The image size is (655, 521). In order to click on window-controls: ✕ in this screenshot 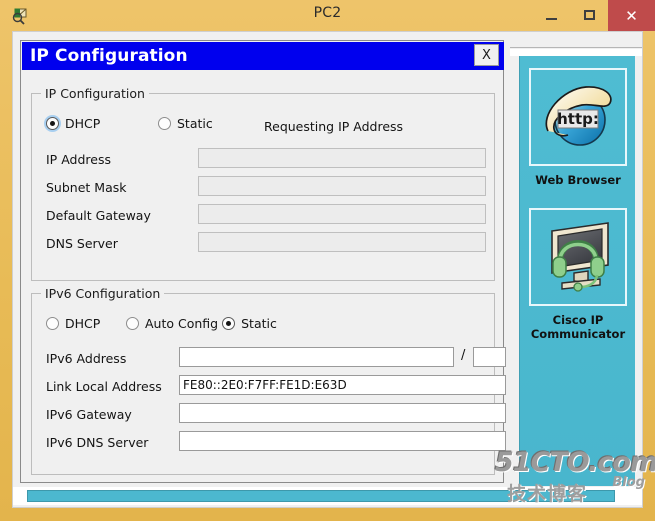, I will do `click(593, 15)`.